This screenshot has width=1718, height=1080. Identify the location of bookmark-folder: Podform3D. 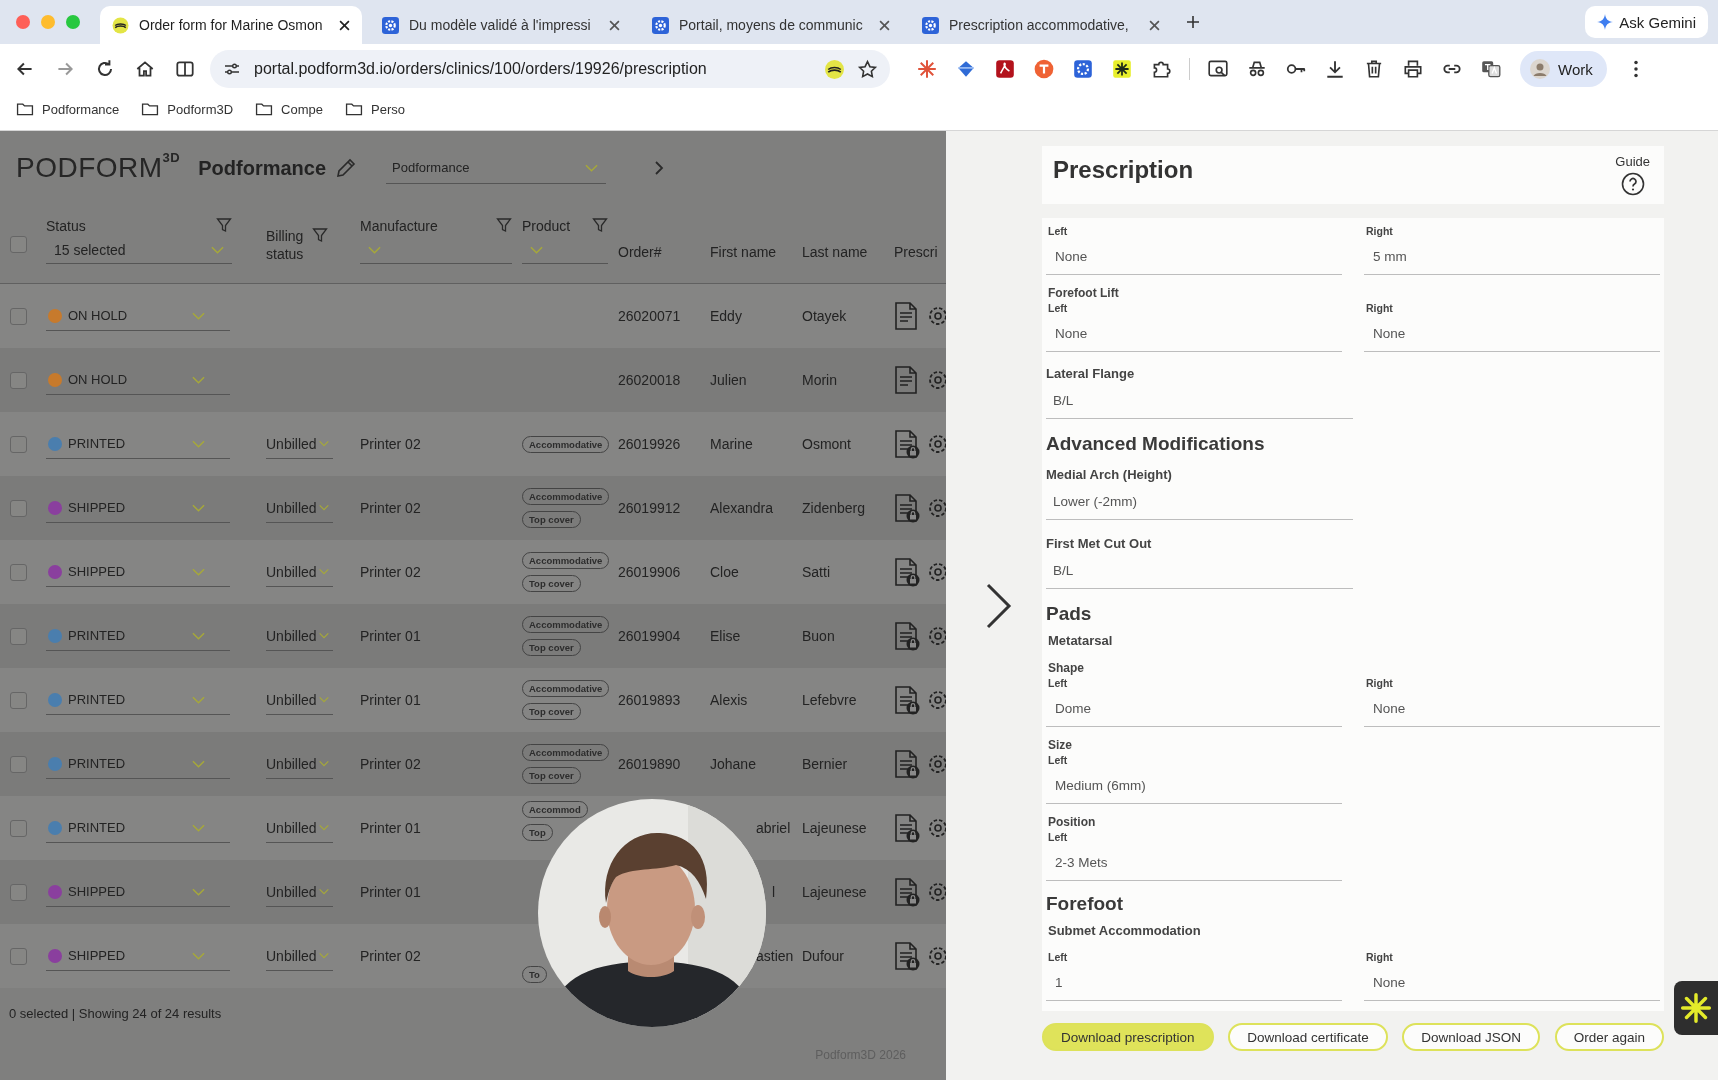
(187, 109).